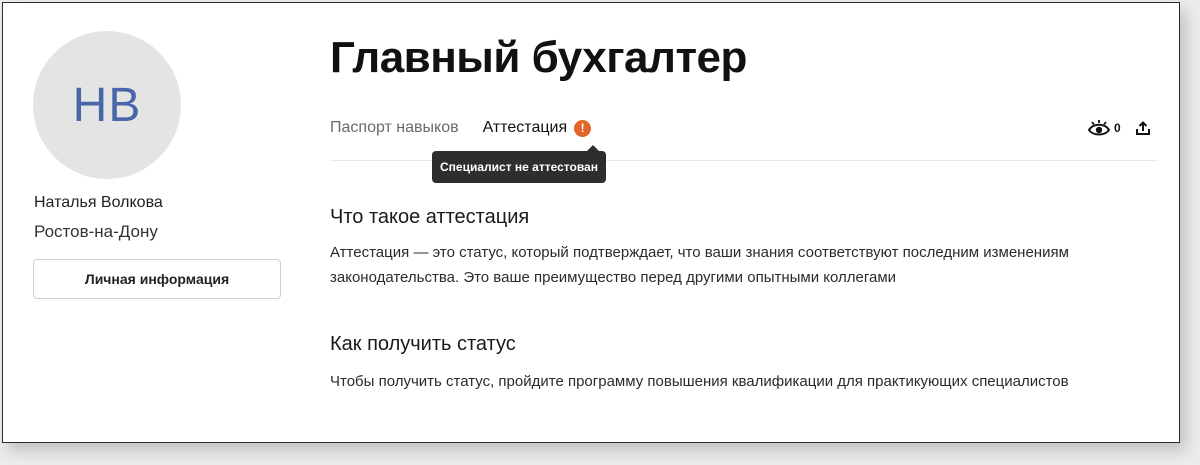  I want to click on views-counter: 0, so click(1104, 128).